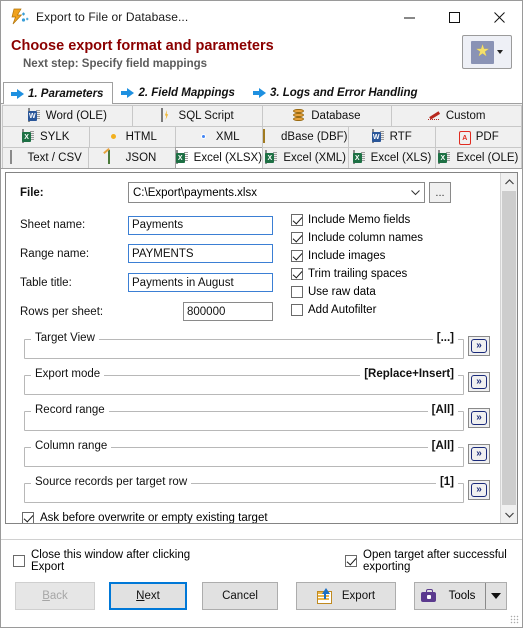 This screenshot has width=523, height=628. I want to click on format-tab-sylk: X SYLK, so click(46, 136).